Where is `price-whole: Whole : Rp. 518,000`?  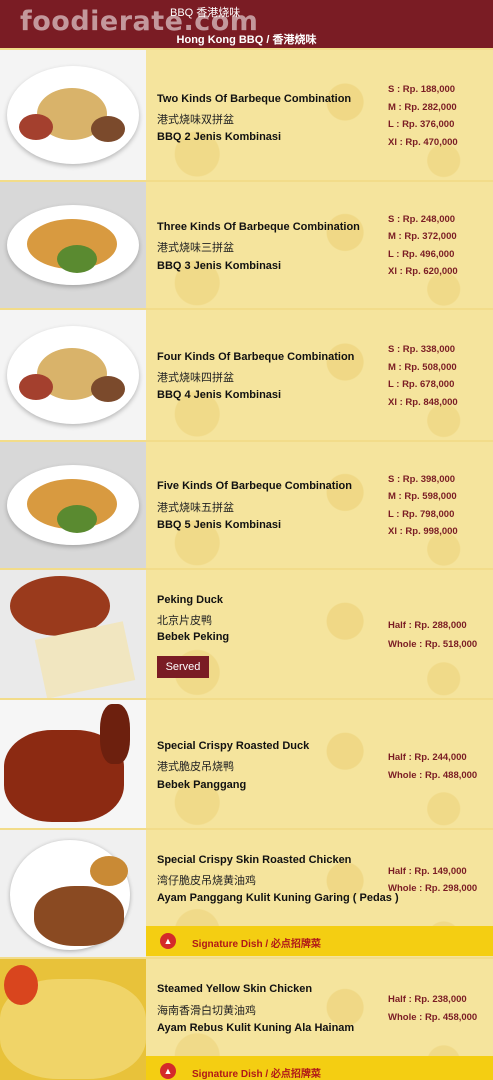
price-whole: Whole : Rp. 518,000 is located at coordinates (433, 644).